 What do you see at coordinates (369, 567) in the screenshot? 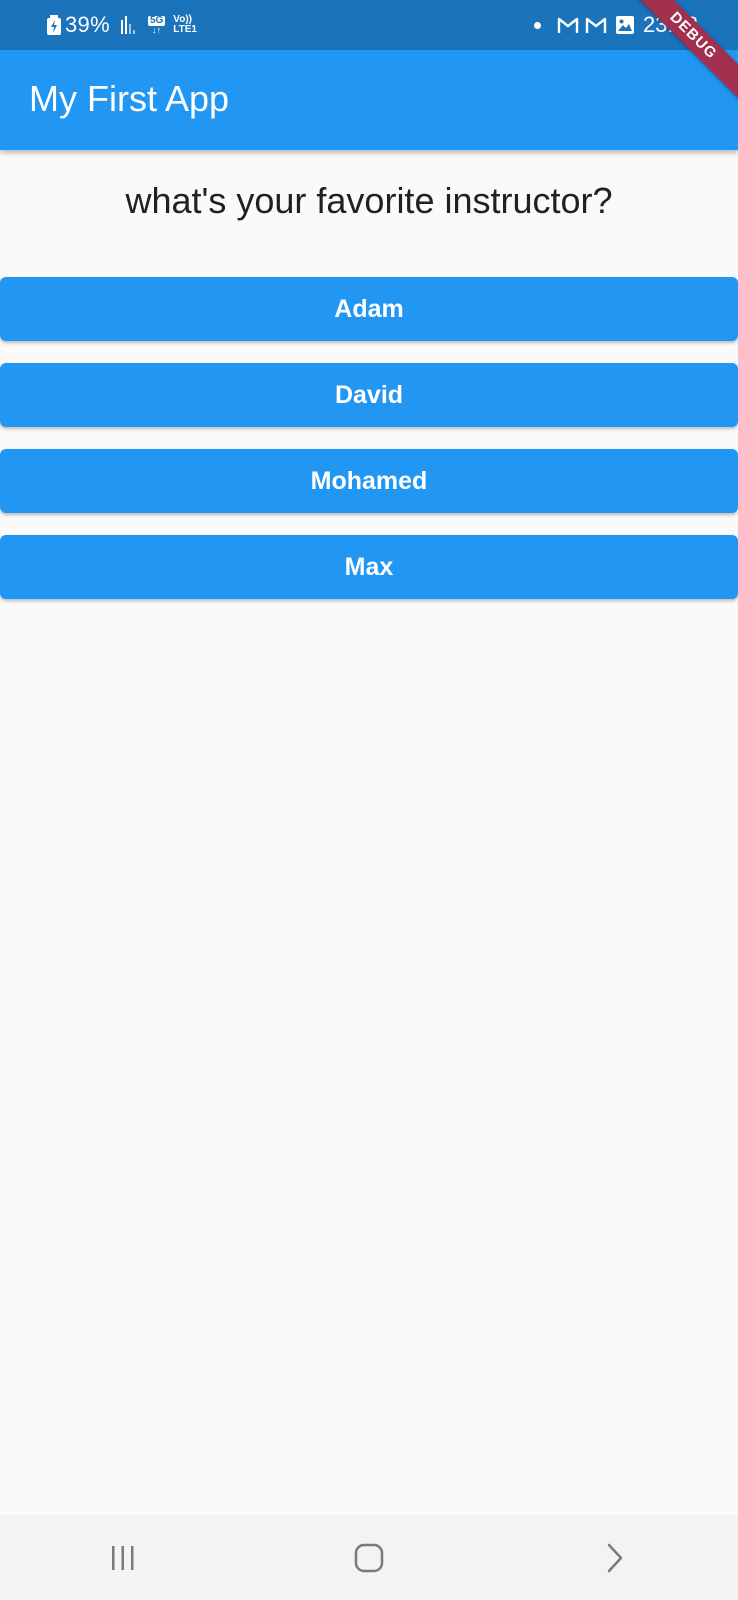
I see `answer-button-max: Max` at bounding box center [369, 567].